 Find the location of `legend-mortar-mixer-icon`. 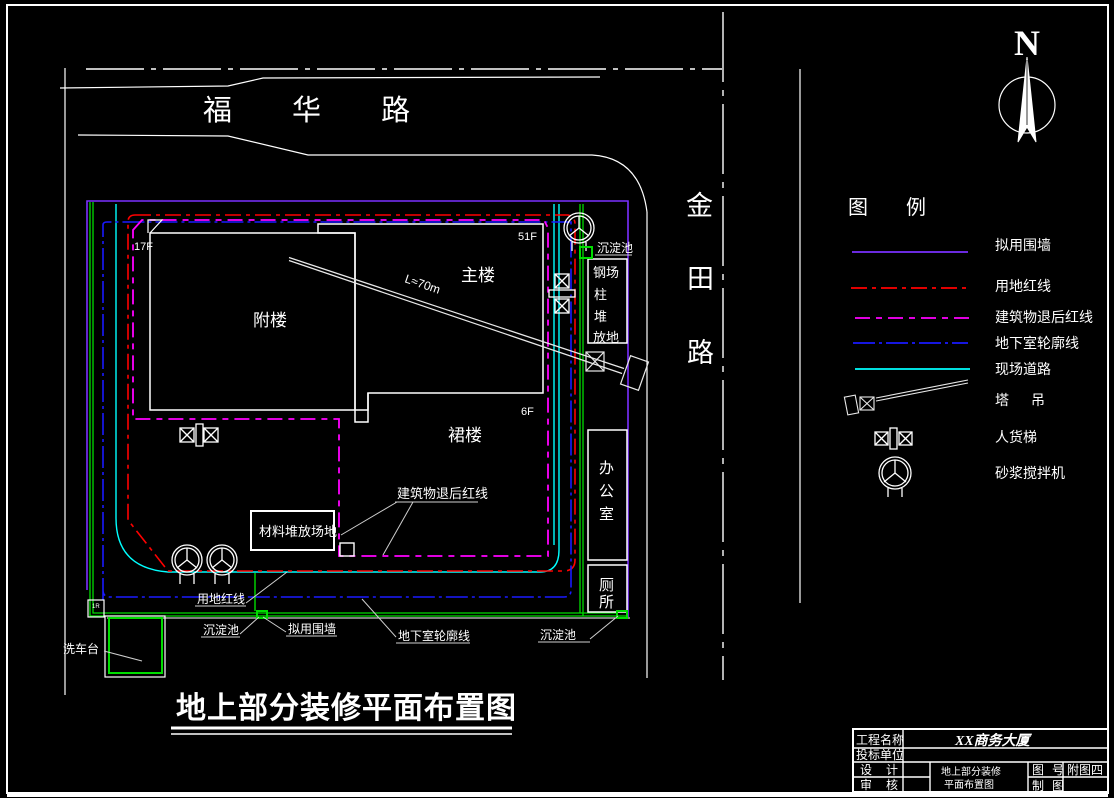

legend-mortar-mixer-icon is located at coordinates (895, 476).